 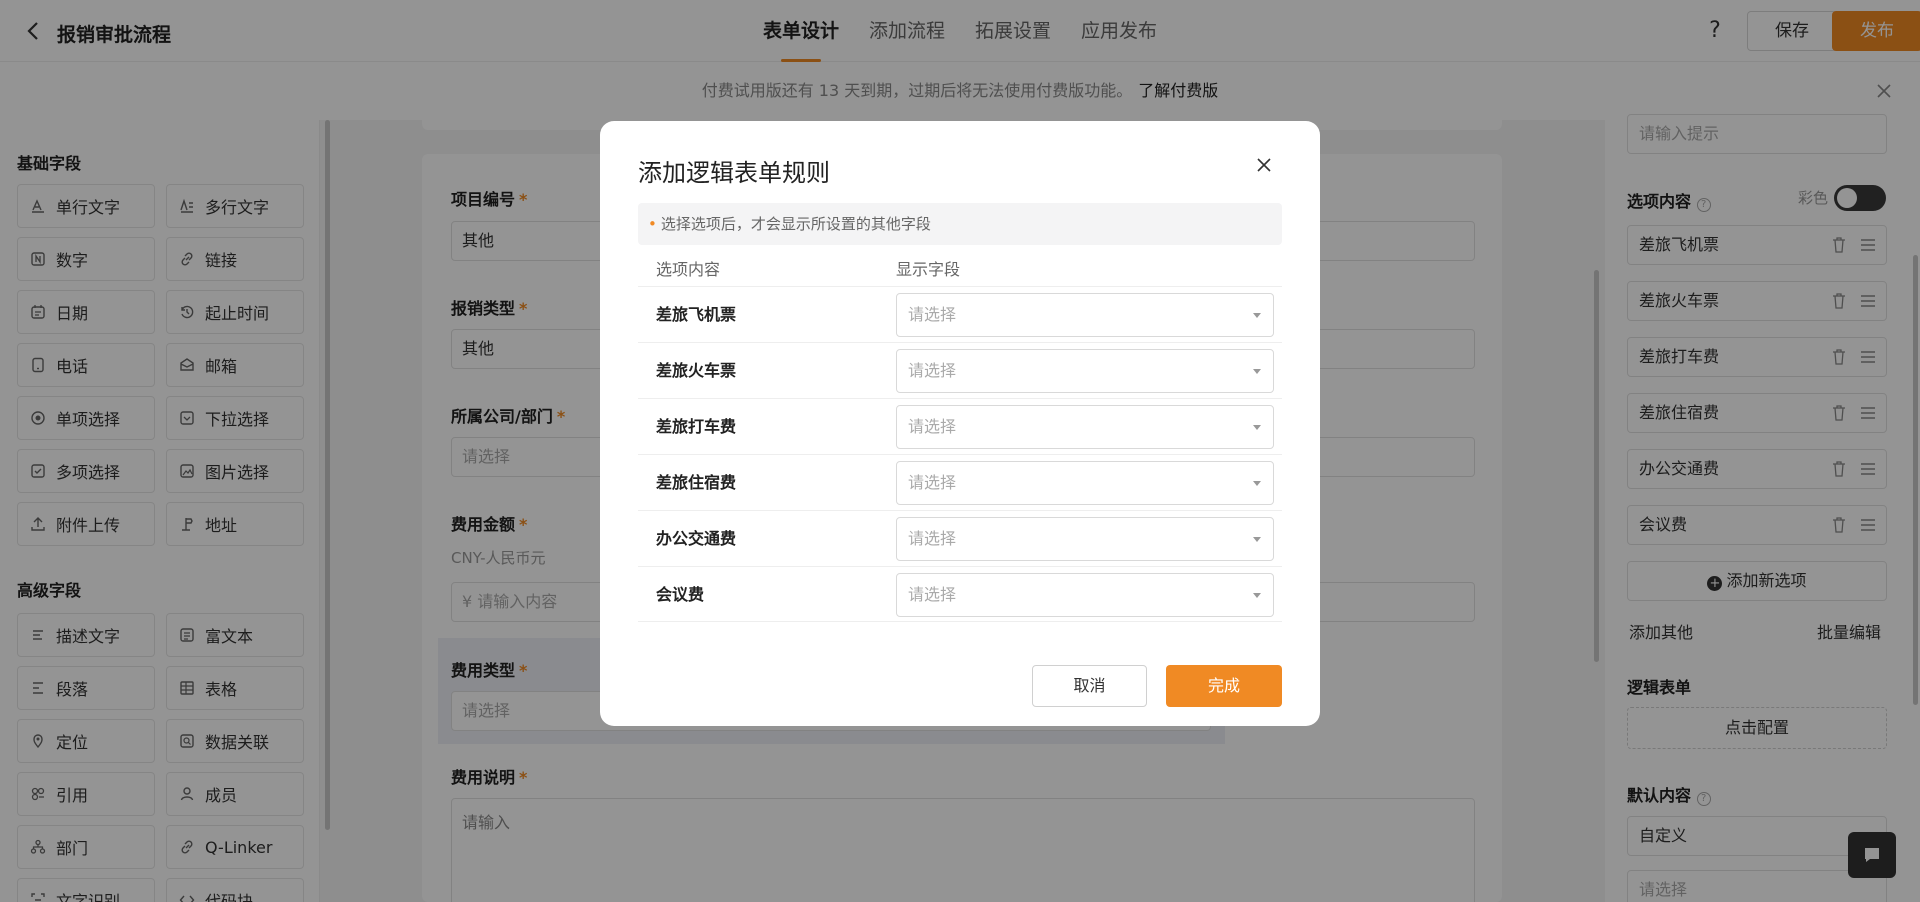 I want to click on rule-row: 差旅打车费 请选择, so click(x=960, y=426).